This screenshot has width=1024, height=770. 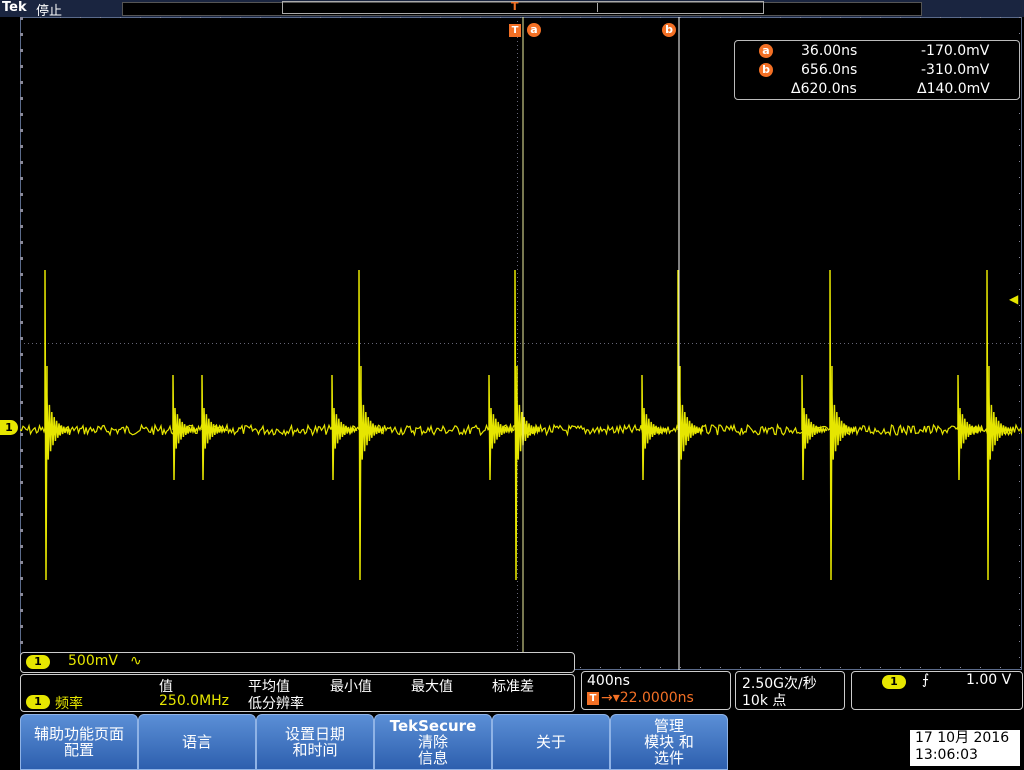 What do you see at coordinates (647, 698) in the screenshot?
I see `horizontal-delay: →▾22.0000ns` at bounding box center [647, 698].